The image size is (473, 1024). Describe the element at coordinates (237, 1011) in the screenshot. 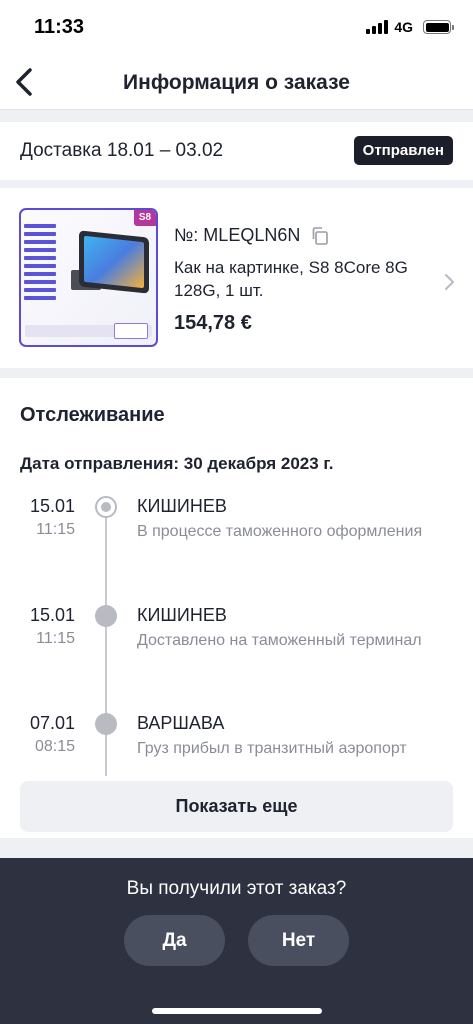

I see `home-indicator` at that location.